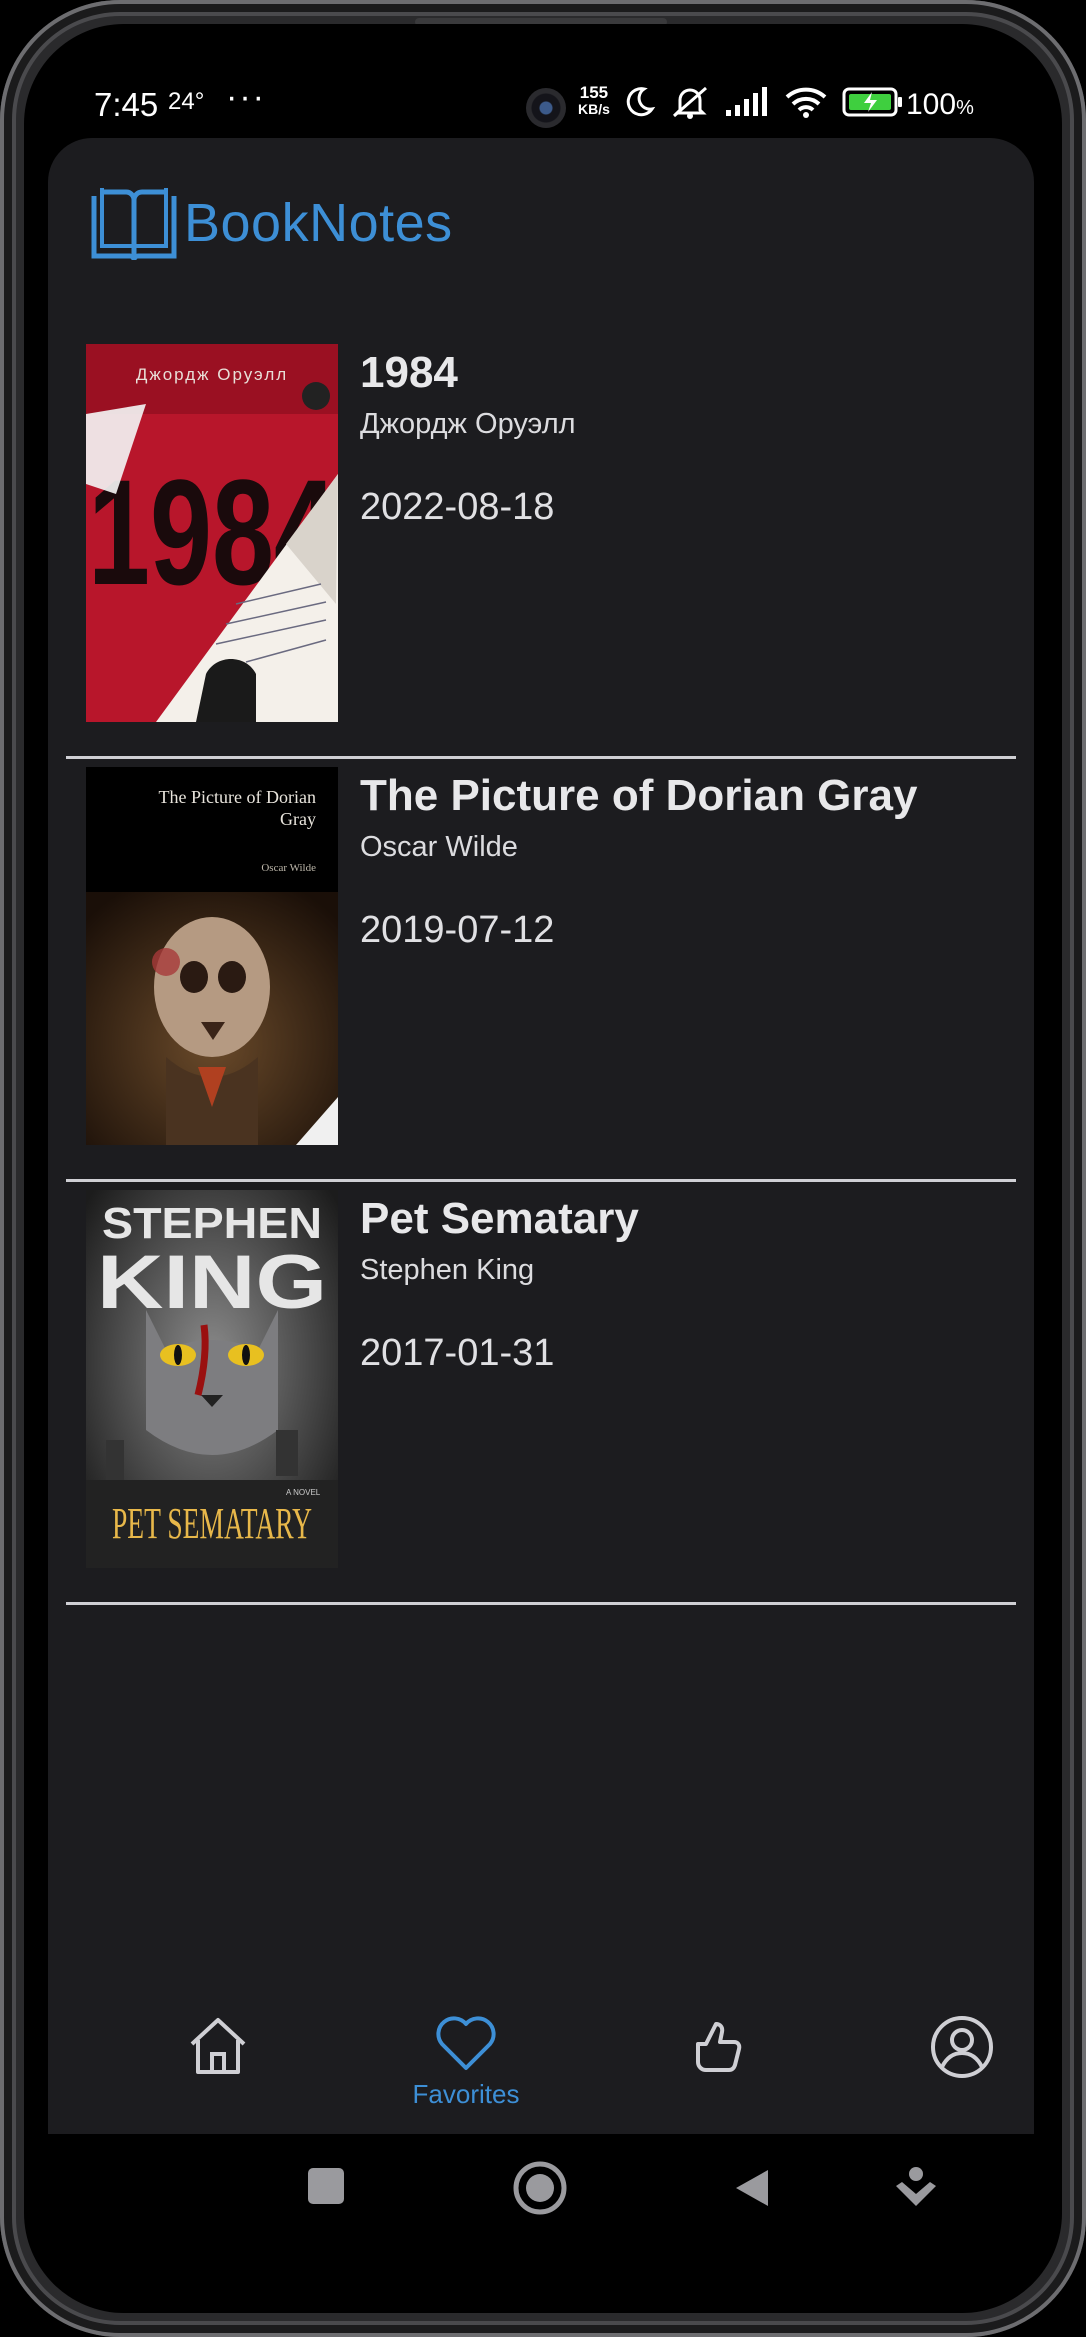  What do you see at coordinates (447, 1270) in the screenshot?
I see `book-author: Stephen King` at bounding box center [447, 1270].